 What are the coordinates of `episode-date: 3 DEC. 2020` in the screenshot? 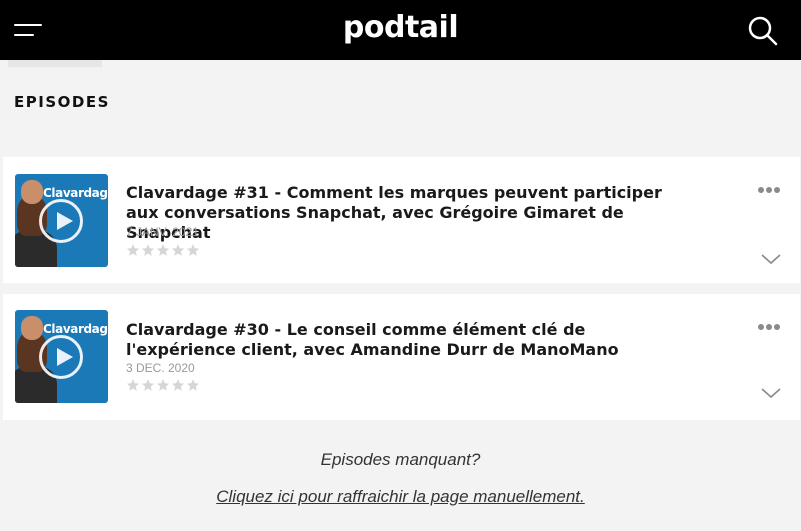 It's located at (160, 368).